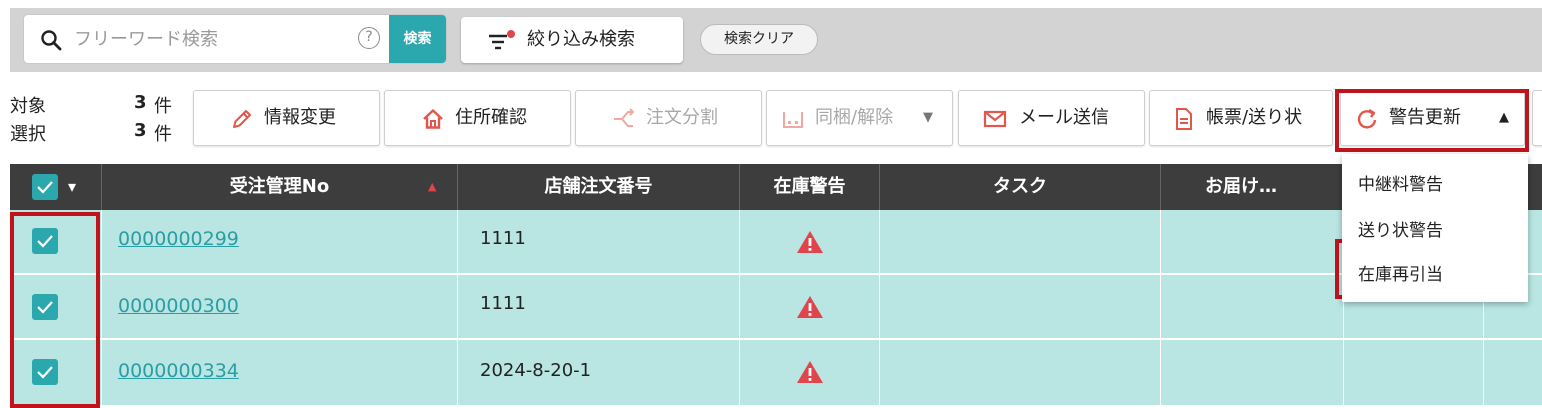 Image resolution: width=1542 pixels, height=408 pixels. What do you see at coordinates (599, 373) in the screenshot?
I see `shop-order-no-cell: 2024-8-20-1` at bounding box center [599, 373].